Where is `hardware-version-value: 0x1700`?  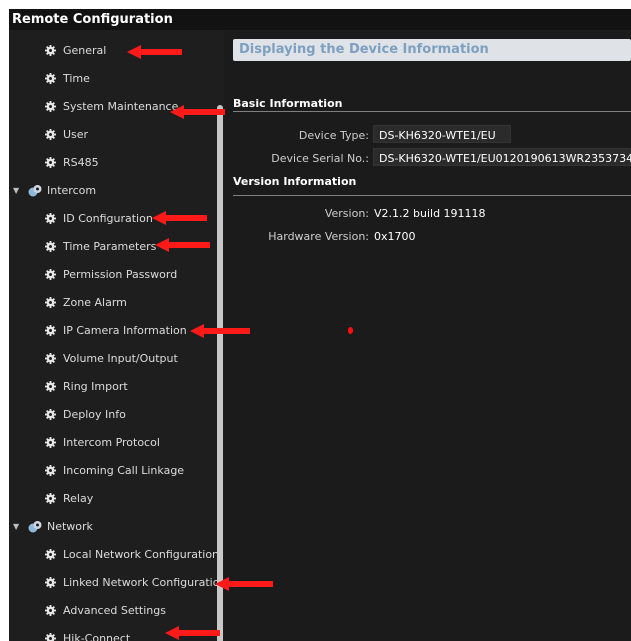 hardware-version-value: 0x1700 is located at coordinates (395, 236).